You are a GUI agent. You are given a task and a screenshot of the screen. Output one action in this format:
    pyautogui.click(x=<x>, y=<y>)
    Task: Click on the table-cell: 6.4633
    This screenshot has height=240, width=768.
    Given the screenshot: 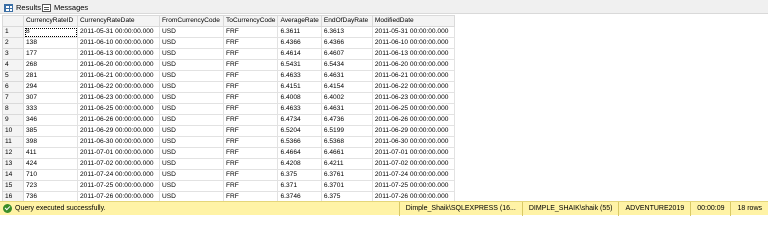 What is the action you would take?
    pyautogui.click(x=299, y=76)
    